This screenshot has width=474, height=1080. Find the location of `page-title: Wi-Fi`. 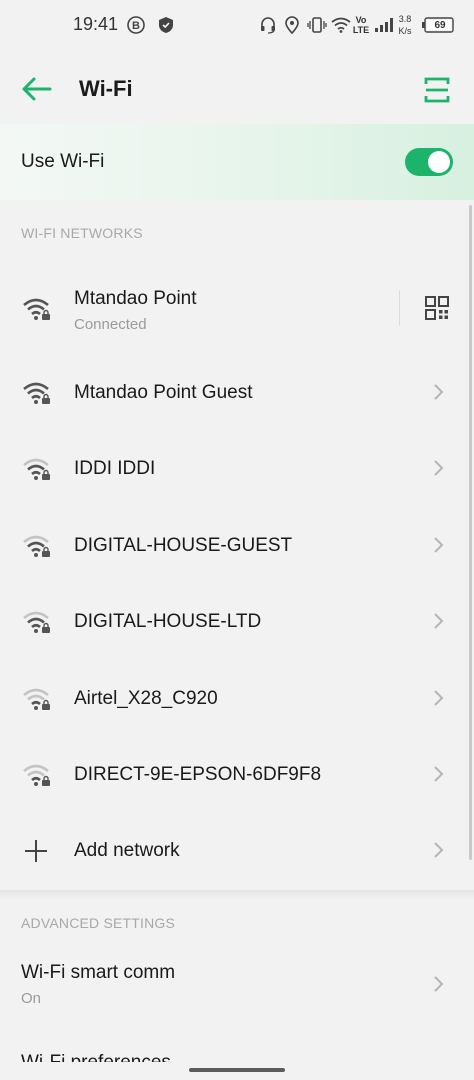

page-title: Wi-Fi is located at coordinates (106, 88).